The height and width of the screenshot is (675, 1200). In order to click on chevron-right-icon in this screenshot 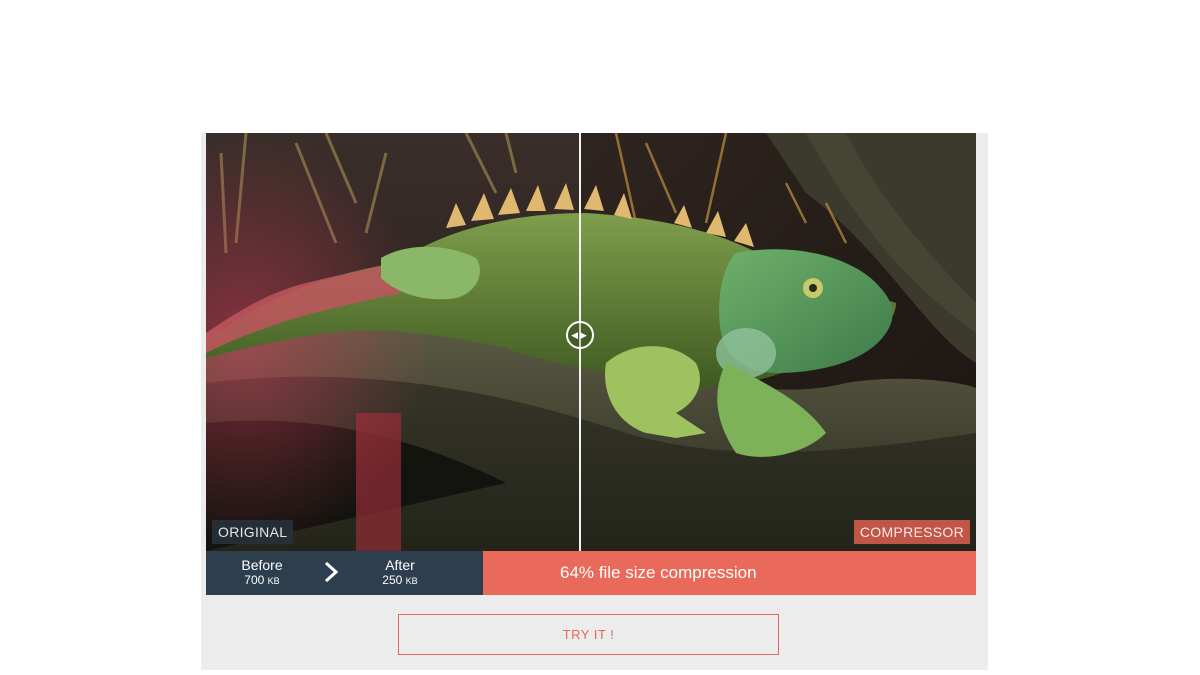, I will do `click(331, 572)`.